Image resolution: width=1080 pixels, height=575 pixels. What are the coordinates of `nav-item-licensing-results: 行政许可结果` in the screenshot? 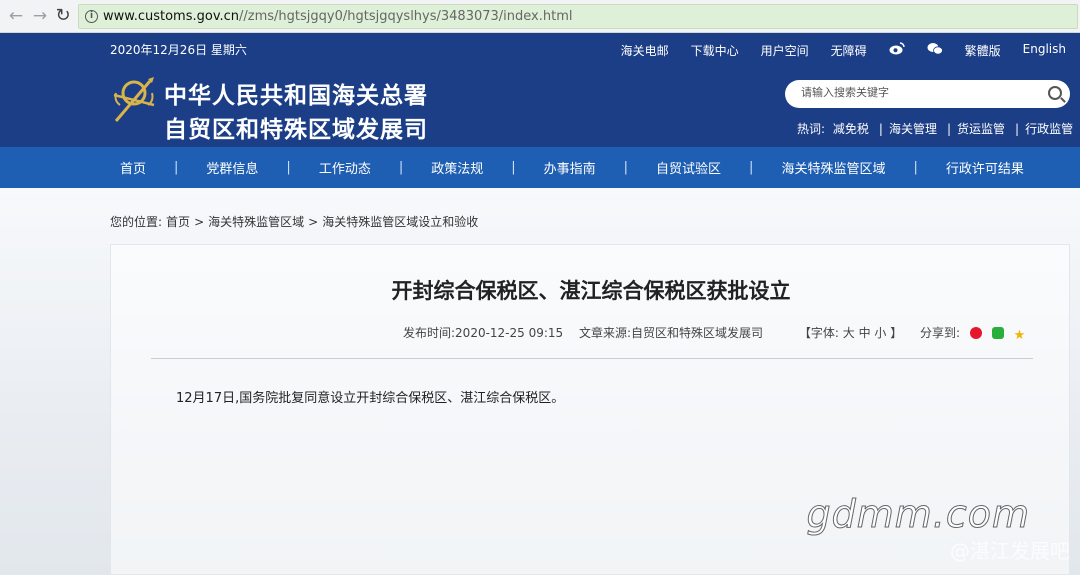 It's located at (985, 167).